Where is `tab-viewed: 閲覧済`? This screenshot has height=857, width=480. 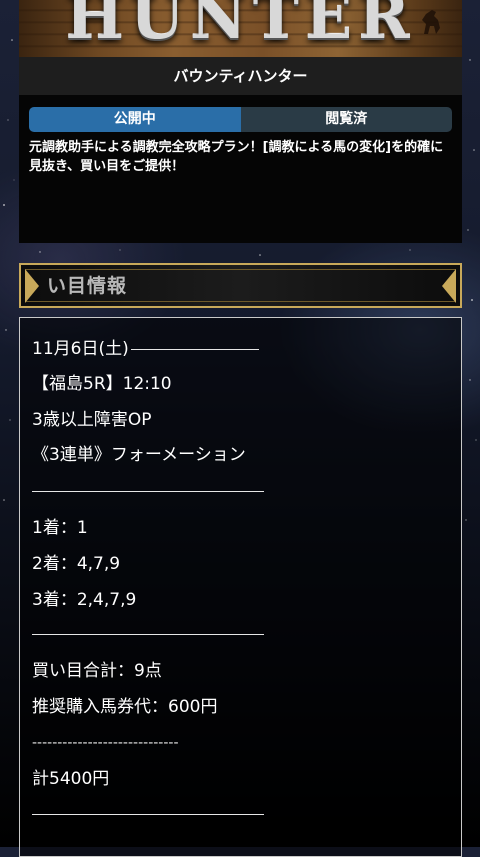 tab-viewed: 閲覧済 is located at coordinates (346, 119).